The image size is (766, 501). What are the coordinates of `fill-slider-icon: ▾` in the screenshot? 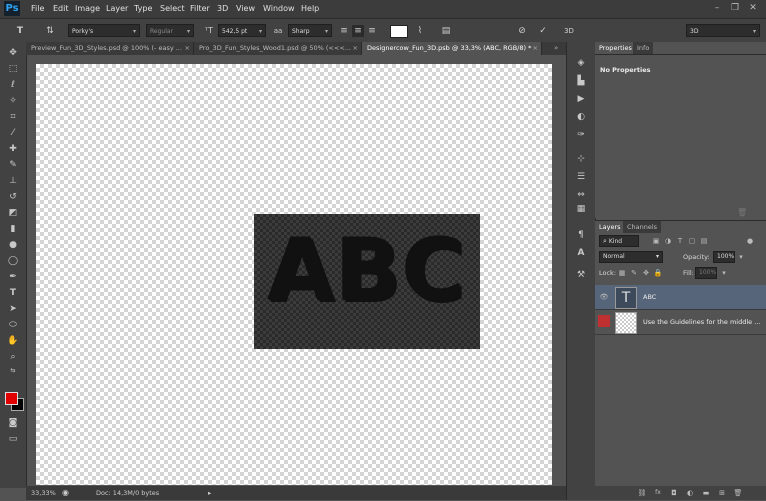 It's located at (724, 273).